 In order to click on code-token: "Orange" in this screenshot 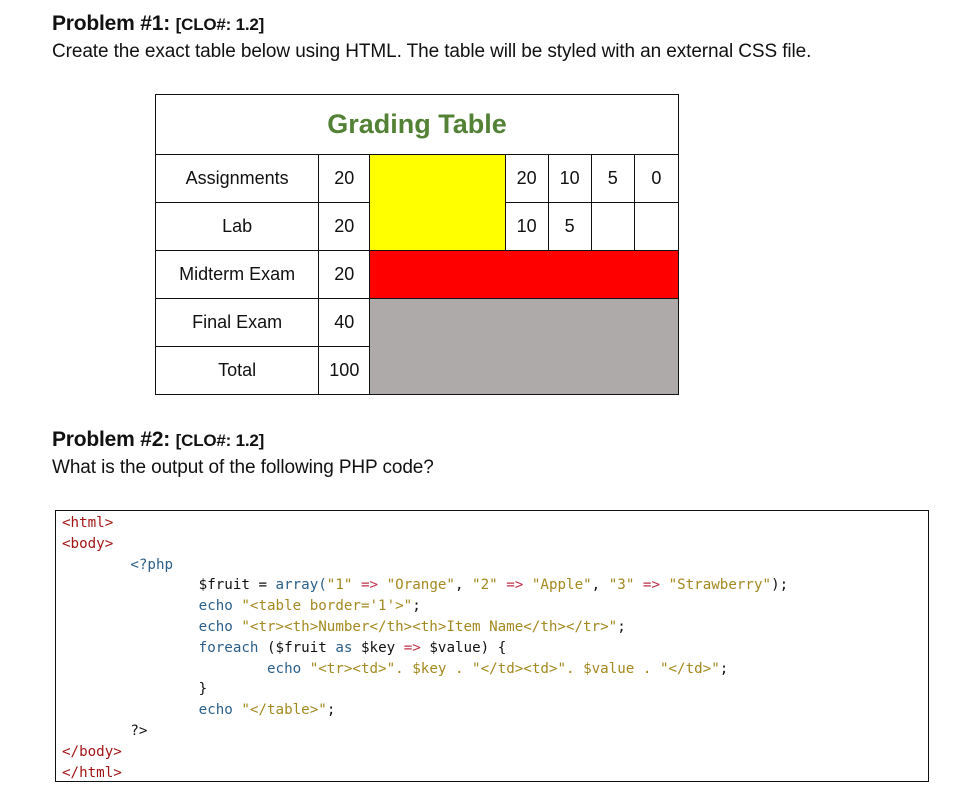, I will do `click(420, 585)`.